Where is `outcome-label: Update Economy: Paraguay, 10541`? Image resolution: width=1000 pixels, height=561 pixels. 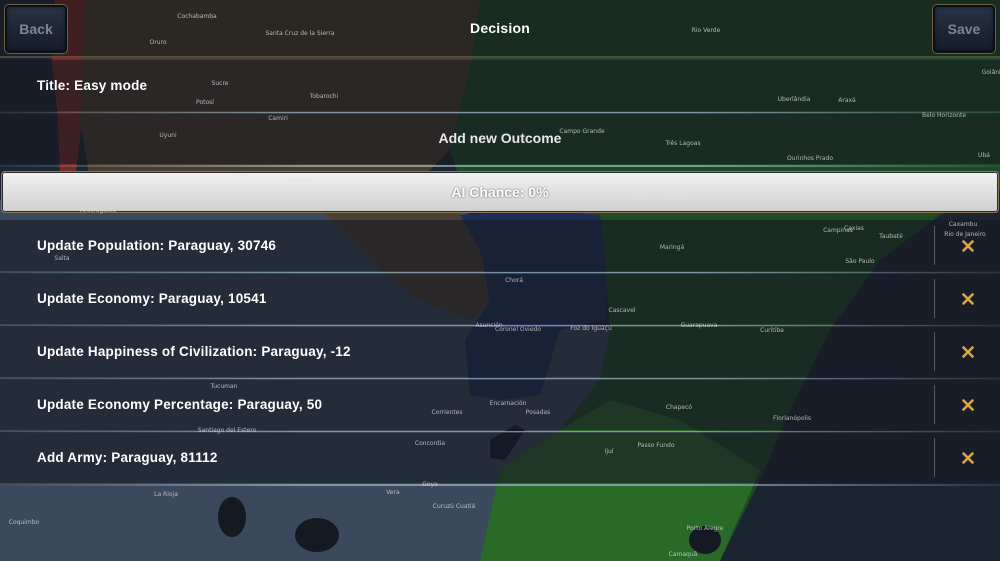
outcome-label: Update Economy: Paraguay, 10541 is located at coordinates (152, 298).